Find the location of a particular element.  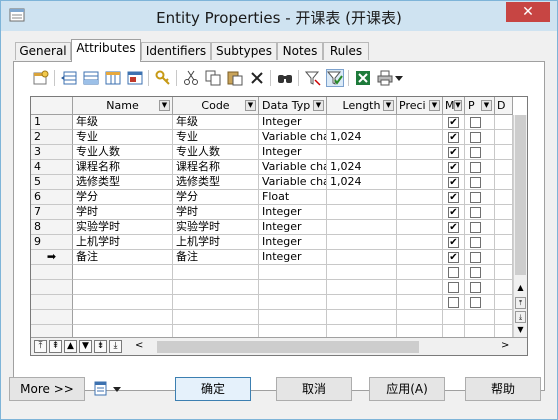

add-row-icon is located at coordinates (91, 78).